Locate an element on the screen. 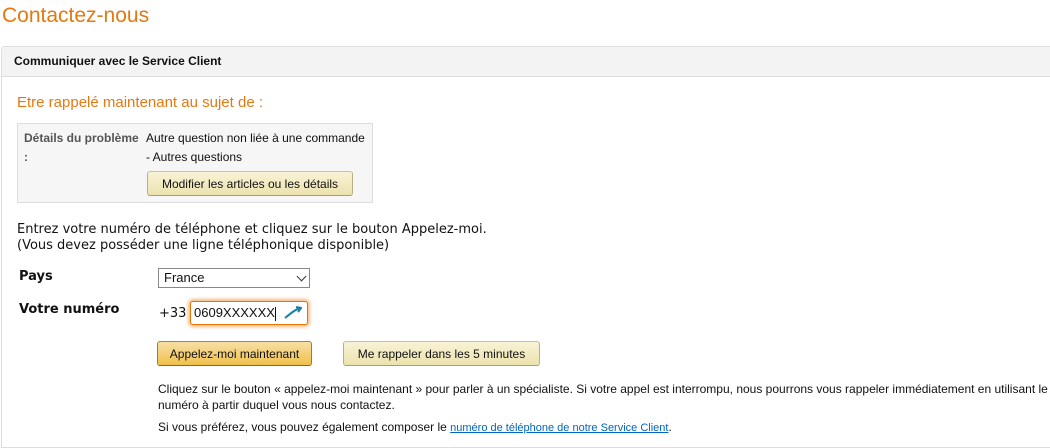 The width and height of the screenshot is (1050, 448). page-title: Contactez-nous is located at coordinates (76, 15).